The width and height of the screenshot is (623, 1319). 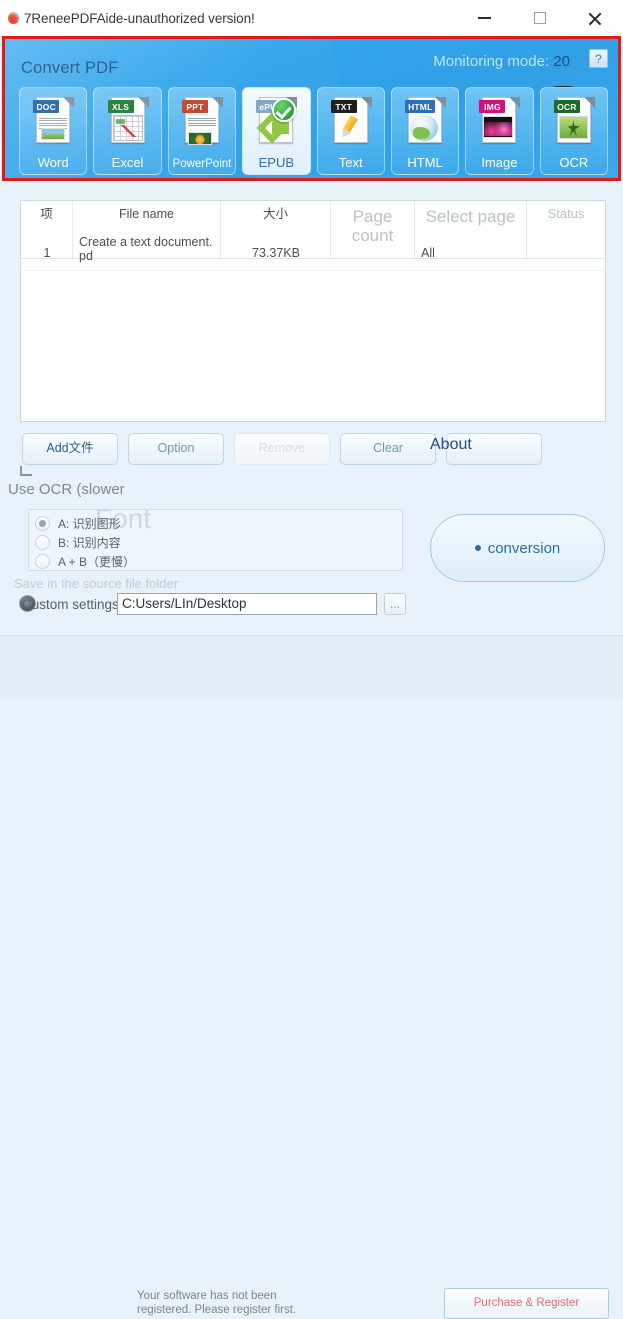 I want to click on format-label-html: HTML, so click(x=425, y=162).